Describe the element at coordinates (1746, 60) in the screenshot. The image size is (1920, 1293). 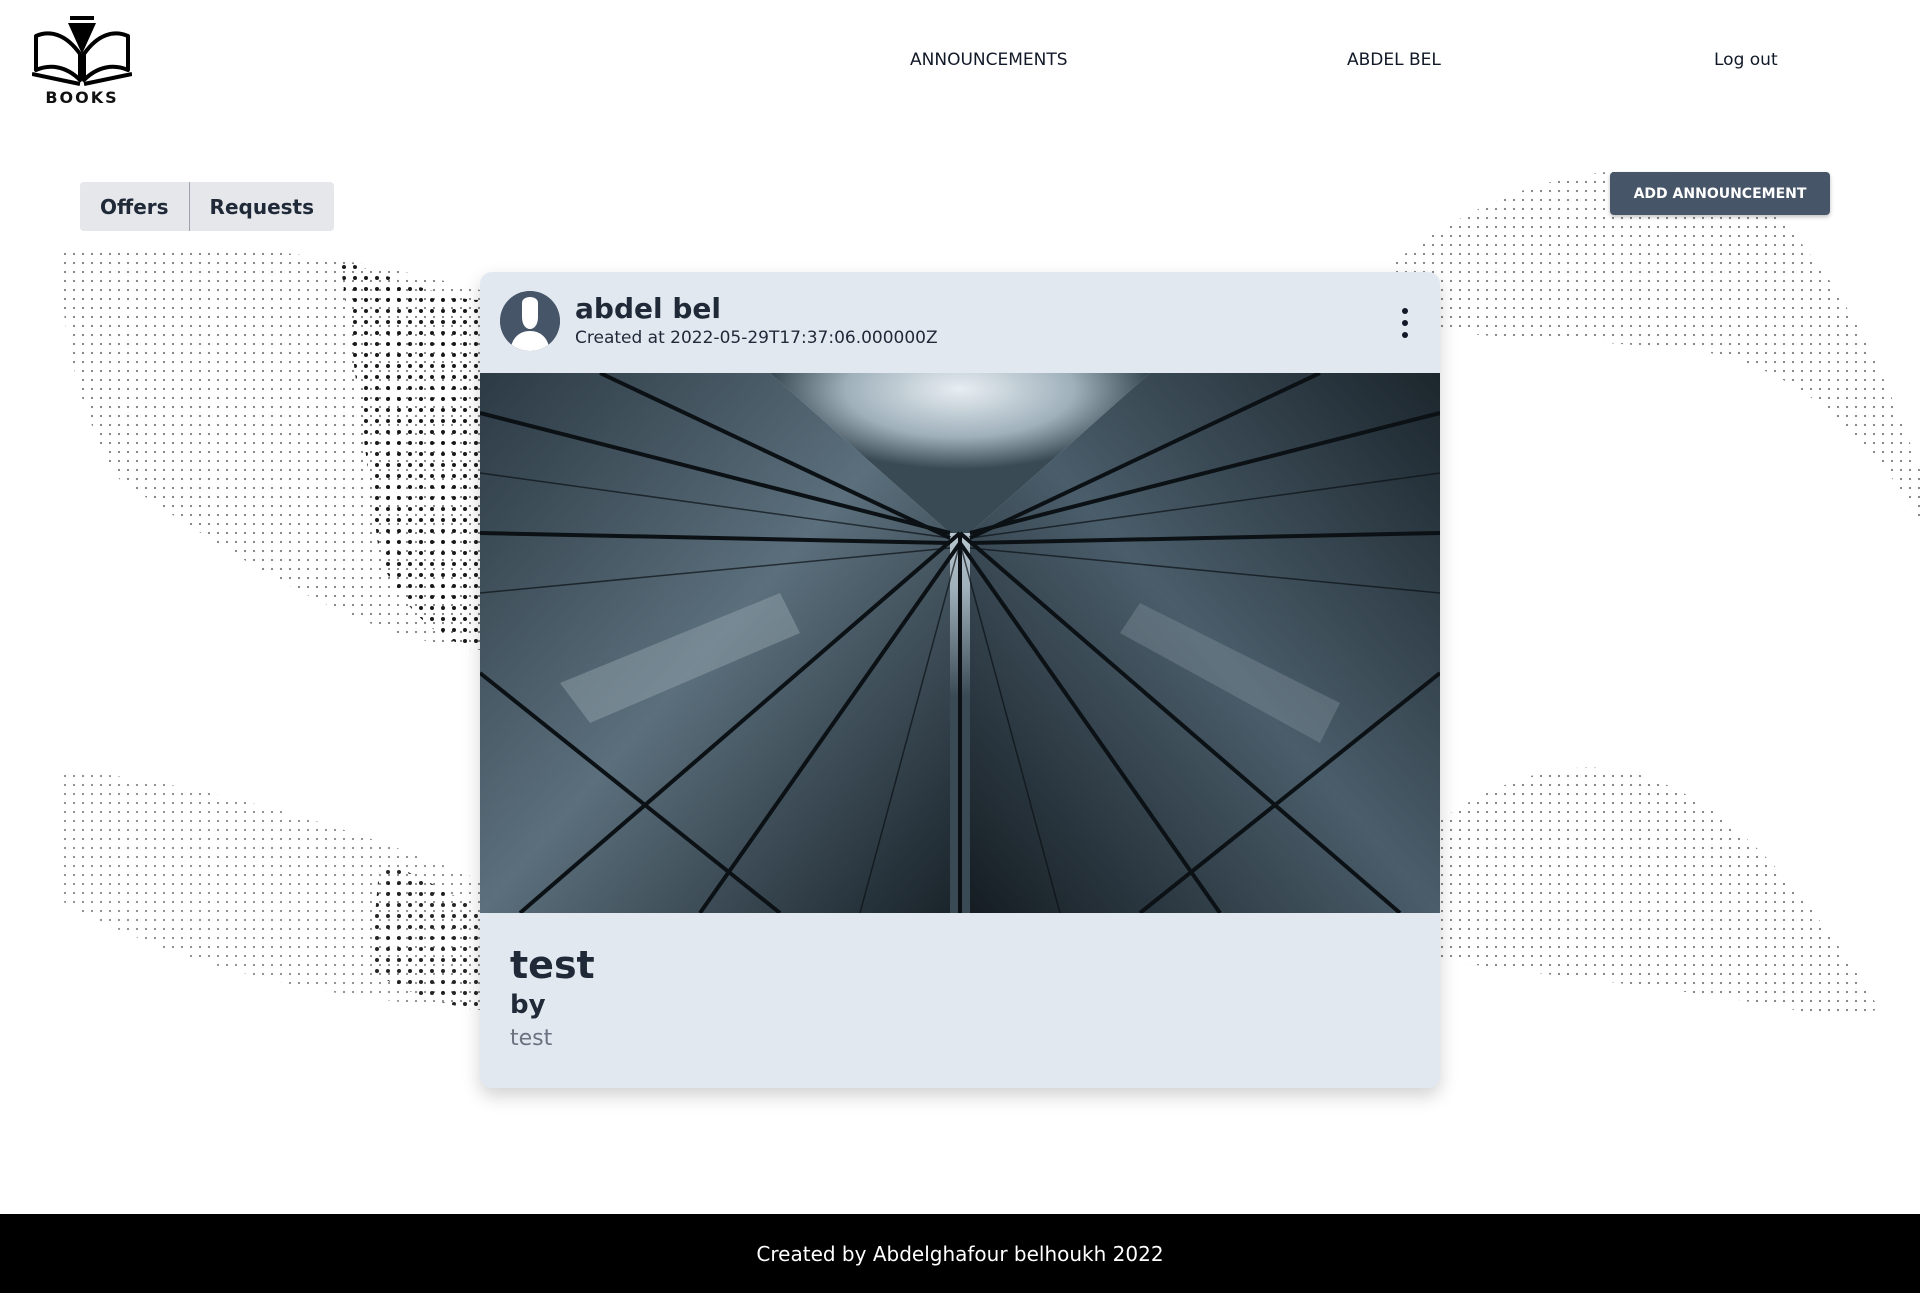
I see `logout-link: Log out` at that location.